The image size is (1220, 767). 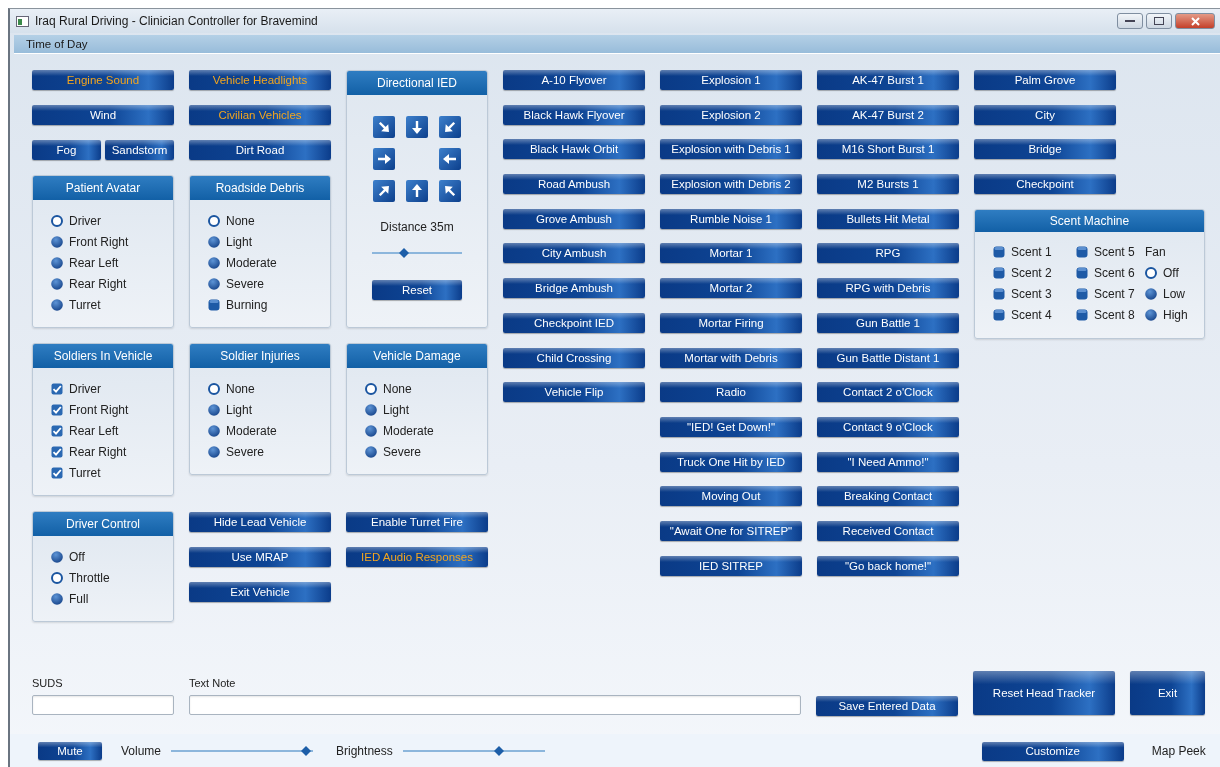 I want to click on sound-button: Black Hawk Orbit, so click(x=574, y=149).